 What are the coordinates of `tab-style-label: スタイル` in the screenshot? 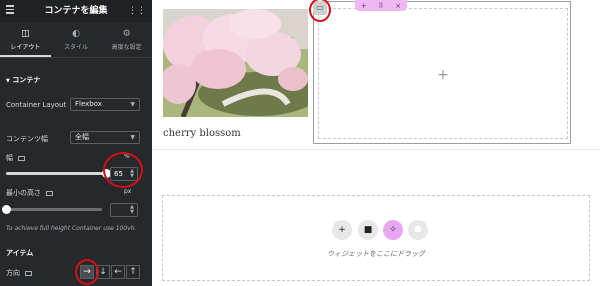 It's located at (76, 47).